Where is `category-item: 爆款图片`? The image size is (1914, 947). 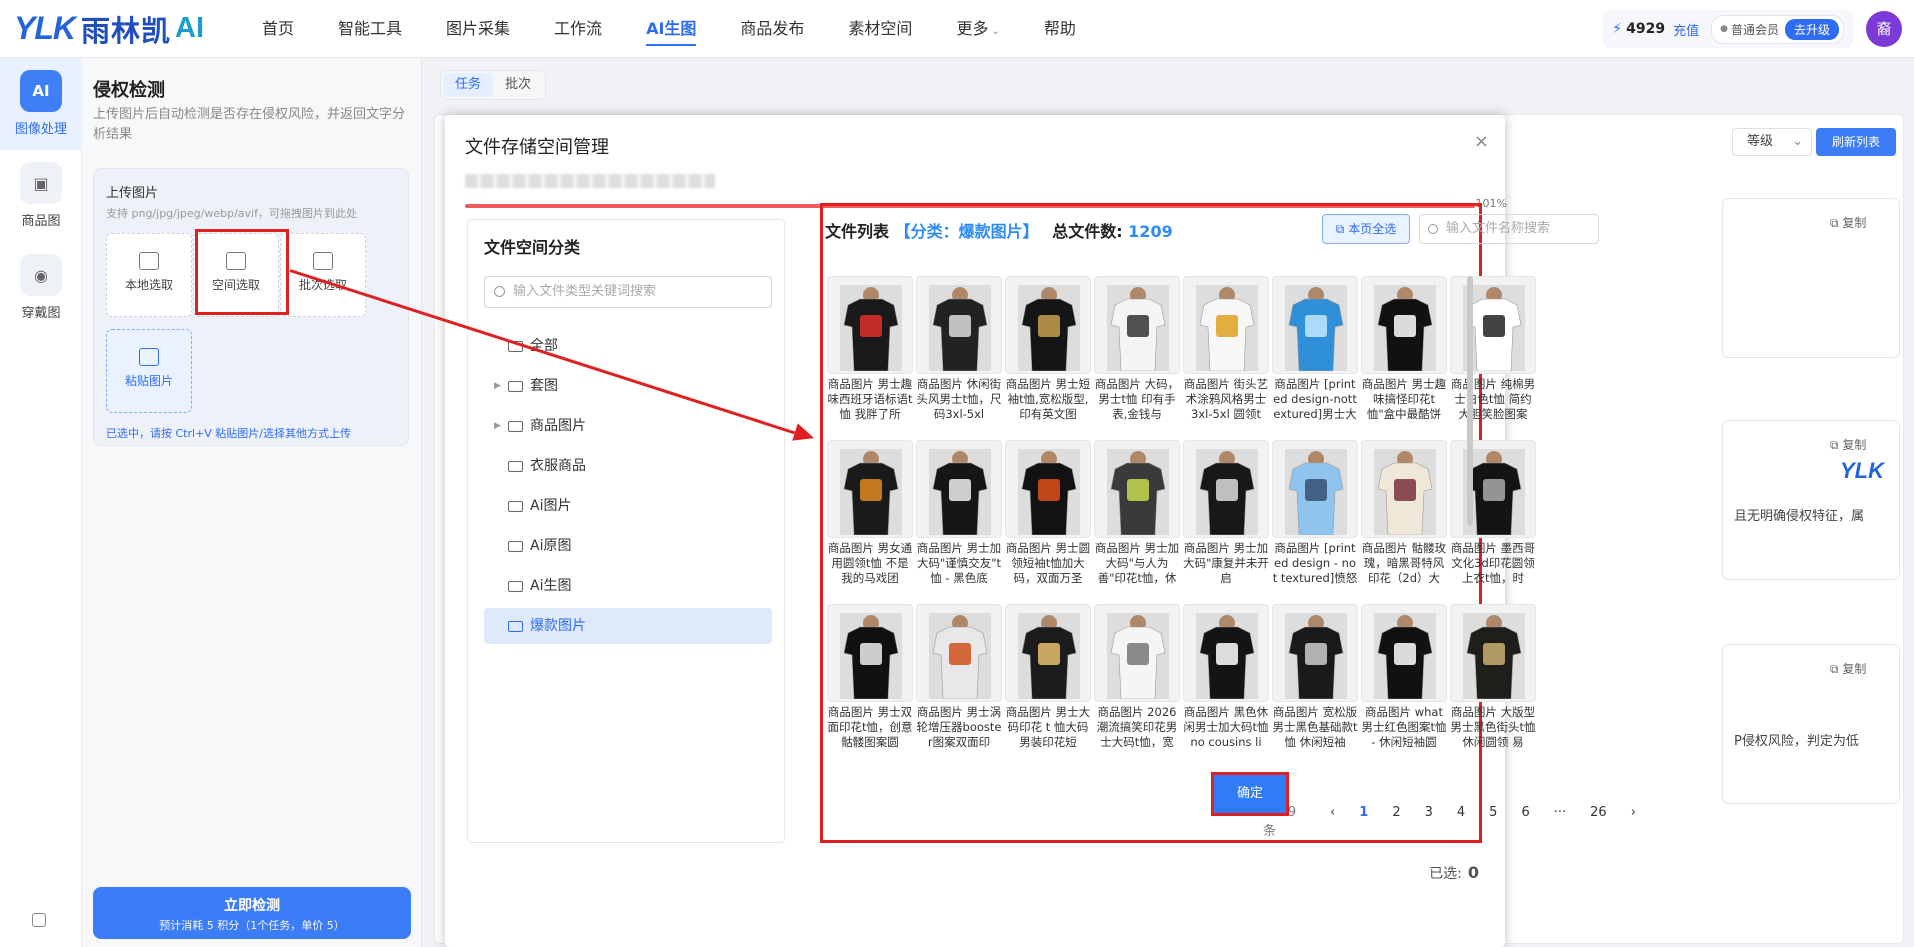 category-item: 爆款图片 is located at coordinates (628, 626).